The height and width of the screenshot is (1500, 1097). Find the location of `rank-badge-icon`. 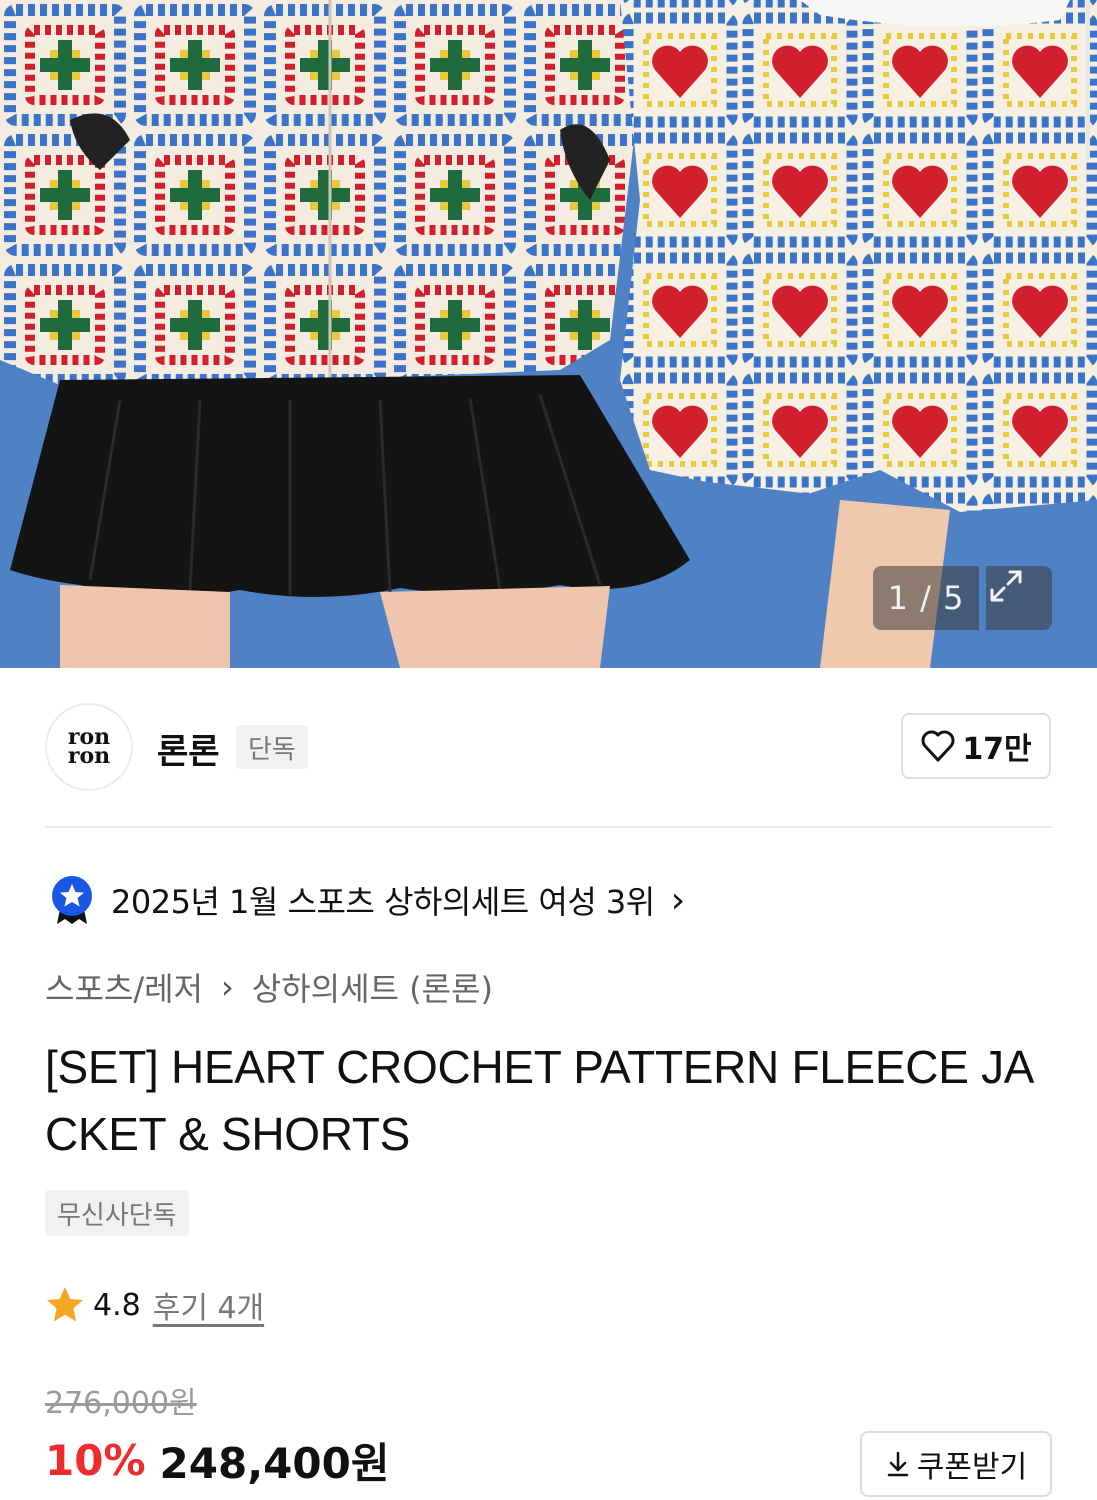

rank-badge-icon is located at coordinates (72, 900).